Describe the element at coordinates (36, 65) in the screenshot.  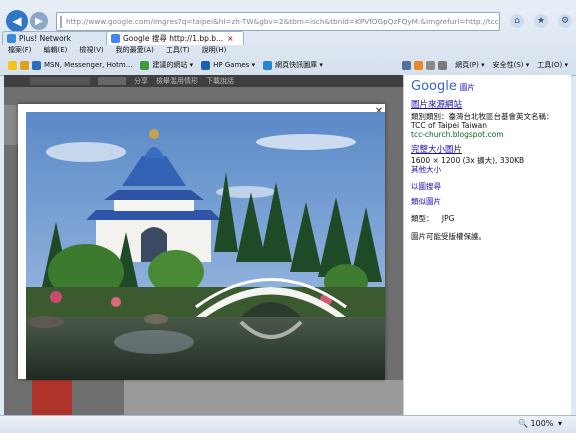
I see `msn-icon` at that location.